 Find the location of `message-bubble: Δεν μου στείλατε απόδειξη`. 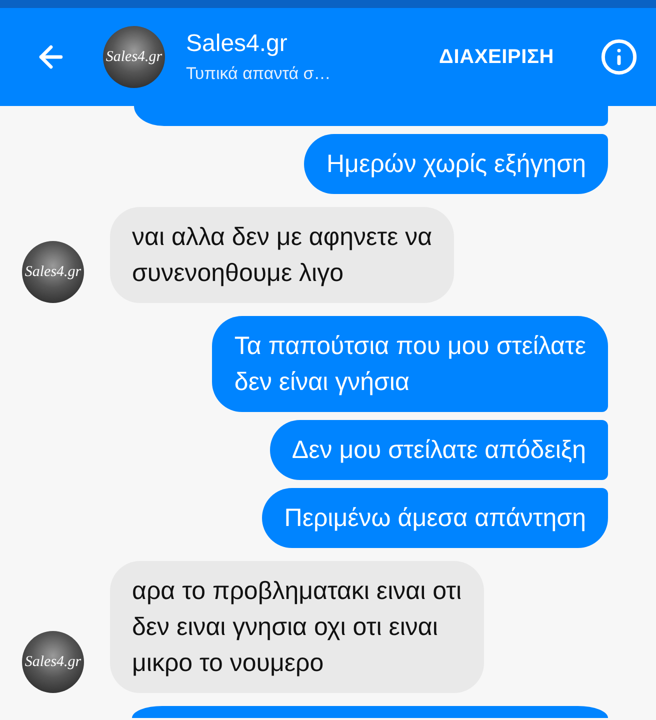

message-bubble: Δεν μου στείλατε απόδειξη is located at coordinates (439, 450).